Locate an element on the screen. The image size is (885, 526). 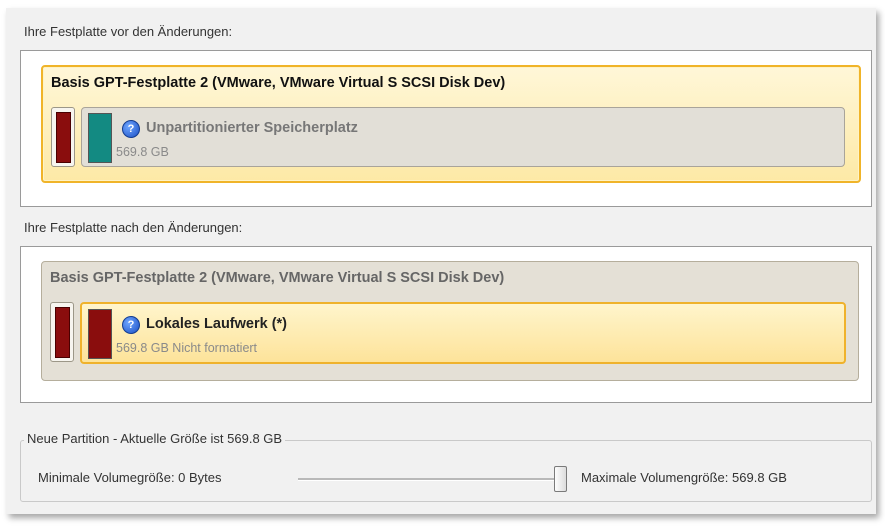
partition-size: 569.8 GB Nicht formatiert is located at coordinates (187, 348).